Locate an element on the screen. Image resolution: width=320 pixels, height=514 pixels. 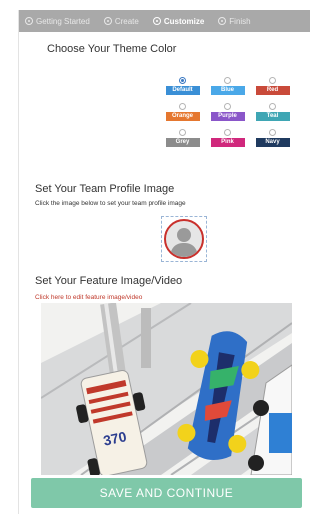
save-and-continue-button: SAVE AND CONTINUE is located at coordinates (166, 493).